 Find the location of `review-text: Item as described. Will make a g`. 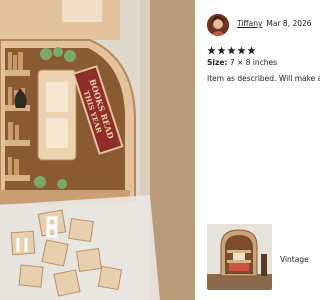

review-text: Item as described. Will make a g is located at coordinates (263, 78).